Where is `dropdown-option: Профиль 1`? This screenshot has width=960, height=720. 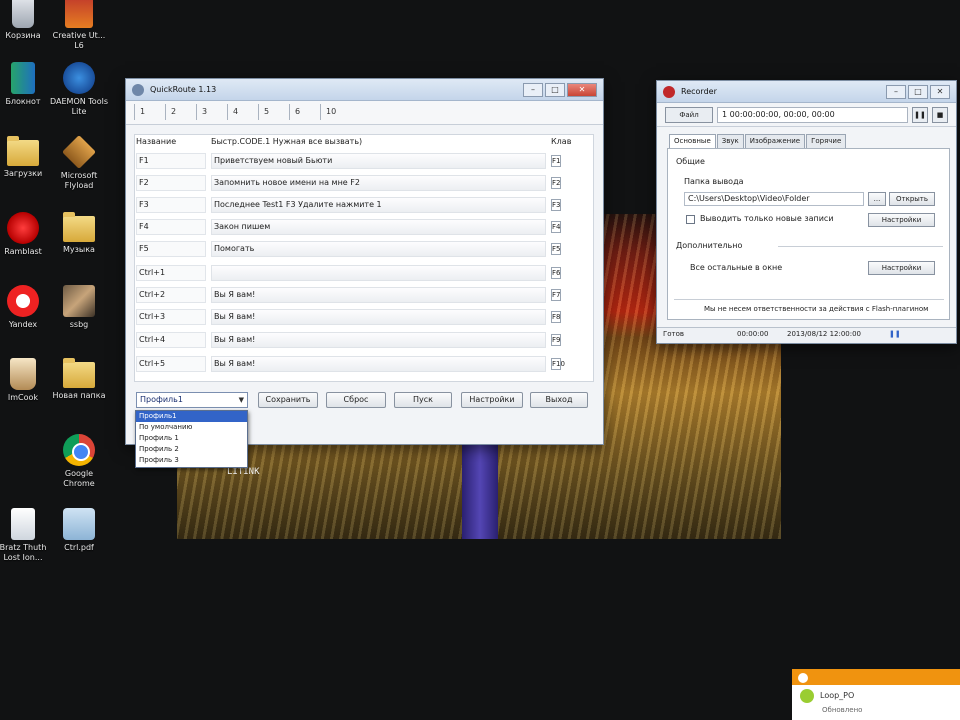
dropdown-option: Профиль 1 is located at coordinates (191, 438).